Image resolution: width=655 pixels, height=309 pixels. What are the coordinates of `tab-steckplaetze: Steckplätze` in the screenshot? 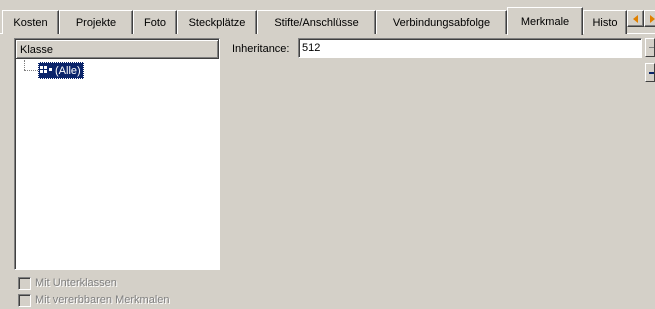 It's located at (217, 22).